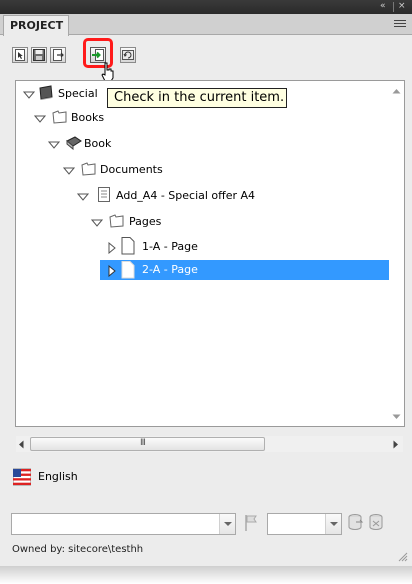  I want to click on tooltip: Check in the current item., so click(197, 98).